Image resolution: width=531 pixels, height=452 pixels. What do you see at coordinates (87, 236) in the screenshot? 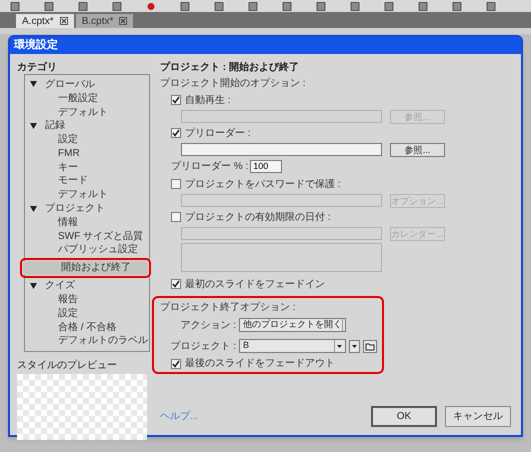
I see `tree-item: SWF サイズと品質` at bounding box center [87, 236].